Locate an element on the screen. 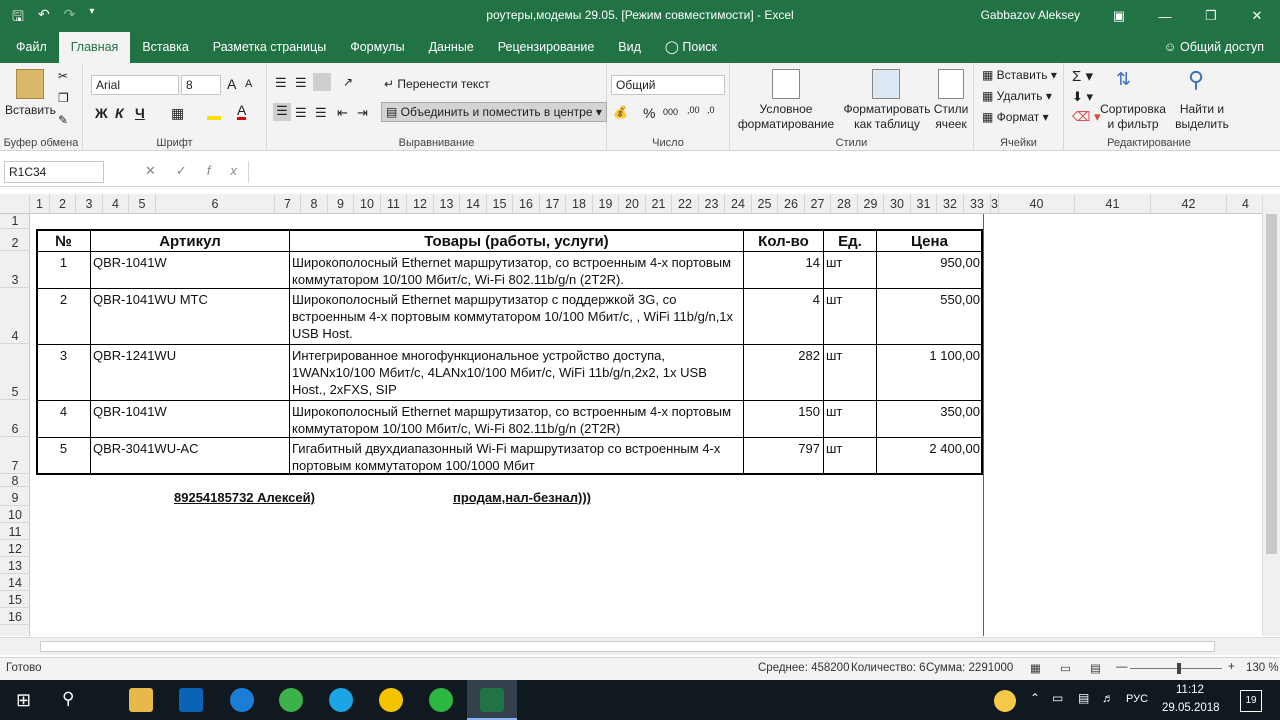  cell-article: QBR-3041WU-AC is located at coordinates (190, 448).